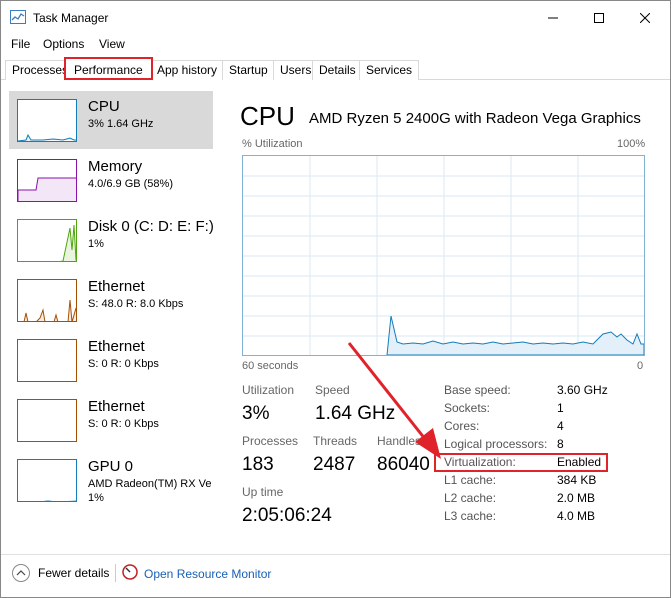 The image size is (671, 598). Describe the element at coordinates (267, 116) in the screenshot. I see `page-title: CPU` at that location.